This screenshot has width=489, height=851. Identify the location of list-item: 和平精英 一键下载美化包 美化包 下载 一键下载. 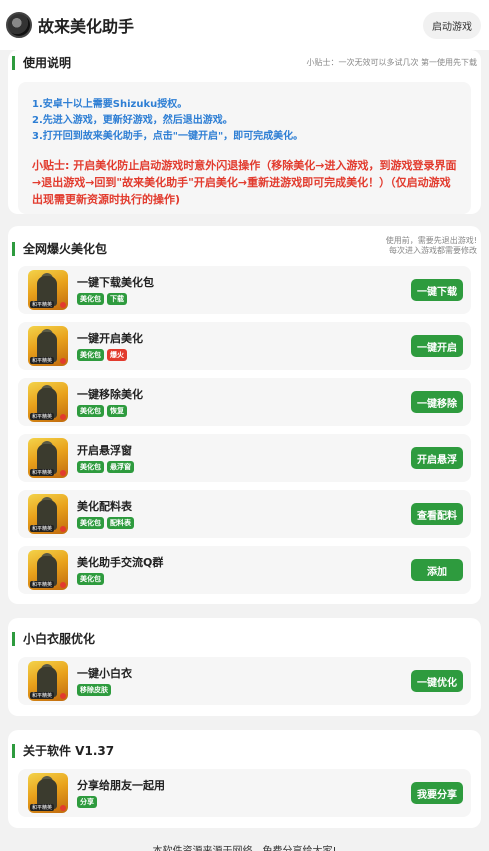
(244, 290).